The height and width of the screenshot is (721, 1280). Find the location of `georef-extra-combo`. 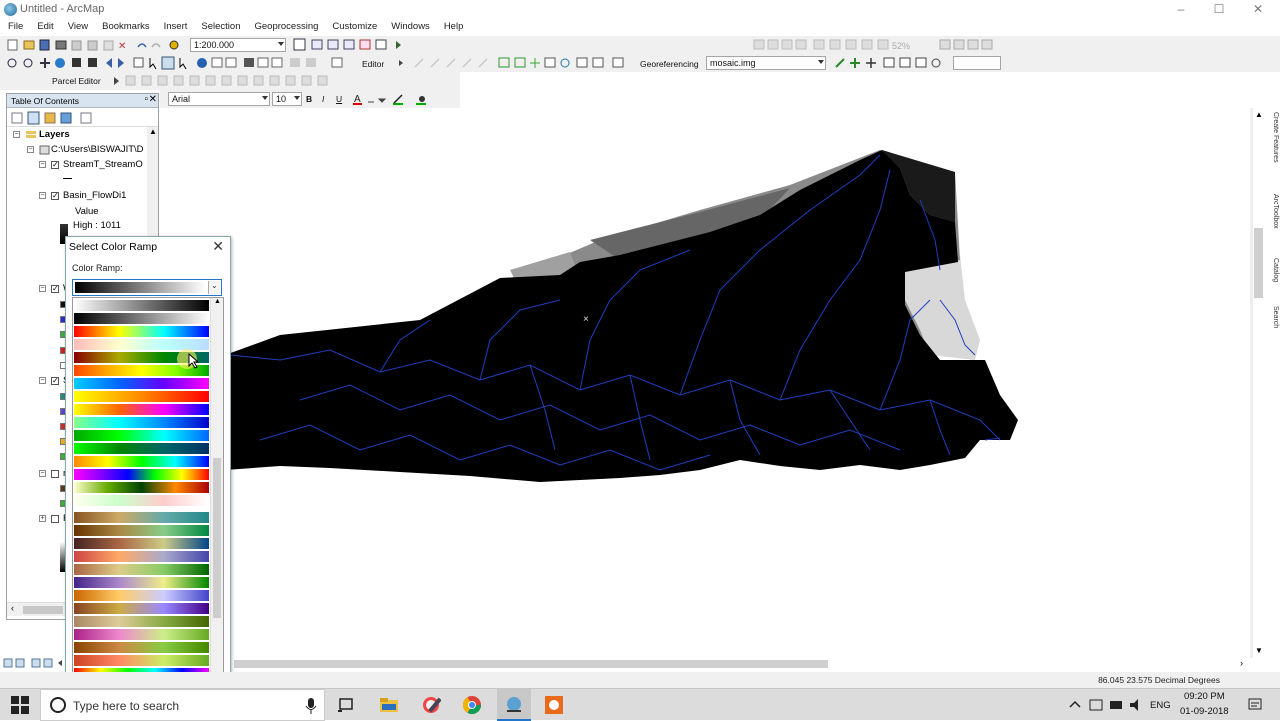

georef-extra-combo is located at coordinates (977, 63).